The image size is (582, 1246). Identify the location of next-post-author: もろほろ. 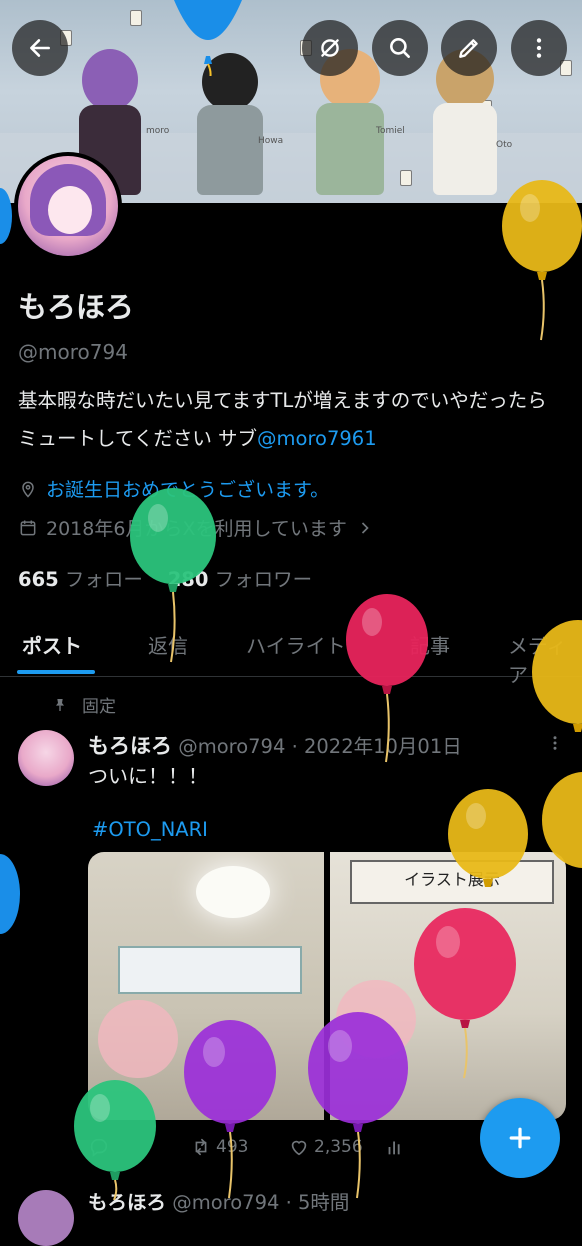
(127, 1202).